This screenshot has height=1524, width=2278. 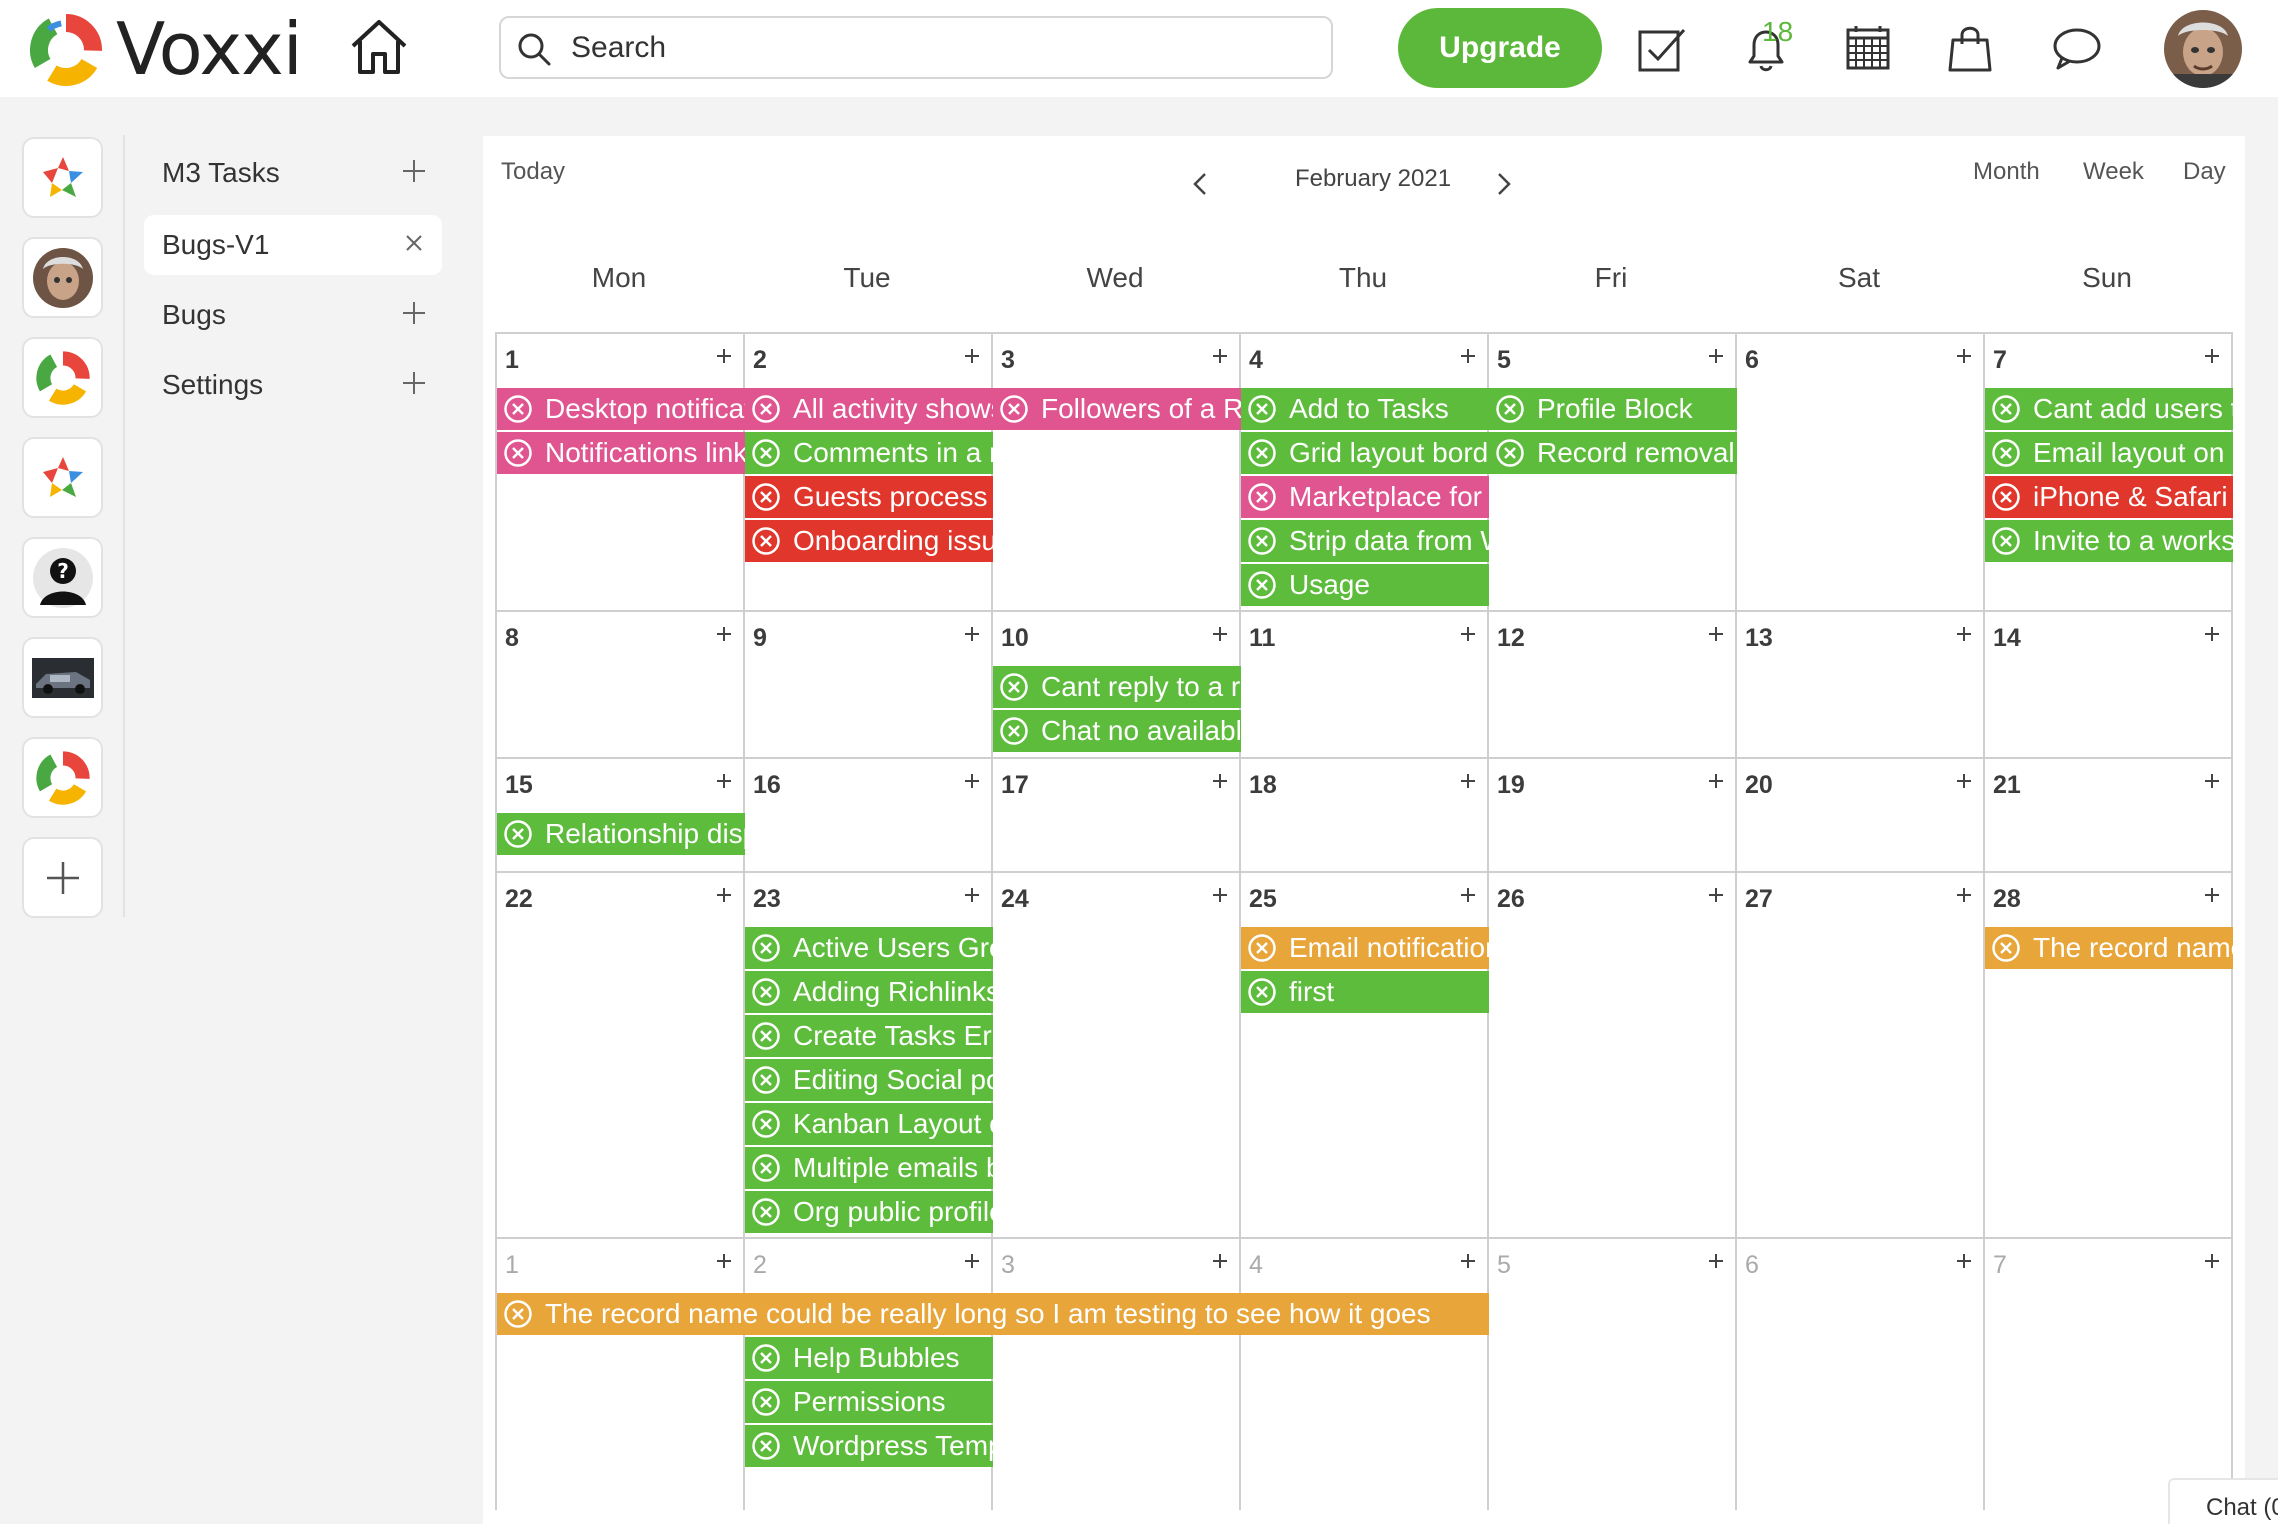 I want to click on day-cell: 26, so click(x=1613, y=1056).